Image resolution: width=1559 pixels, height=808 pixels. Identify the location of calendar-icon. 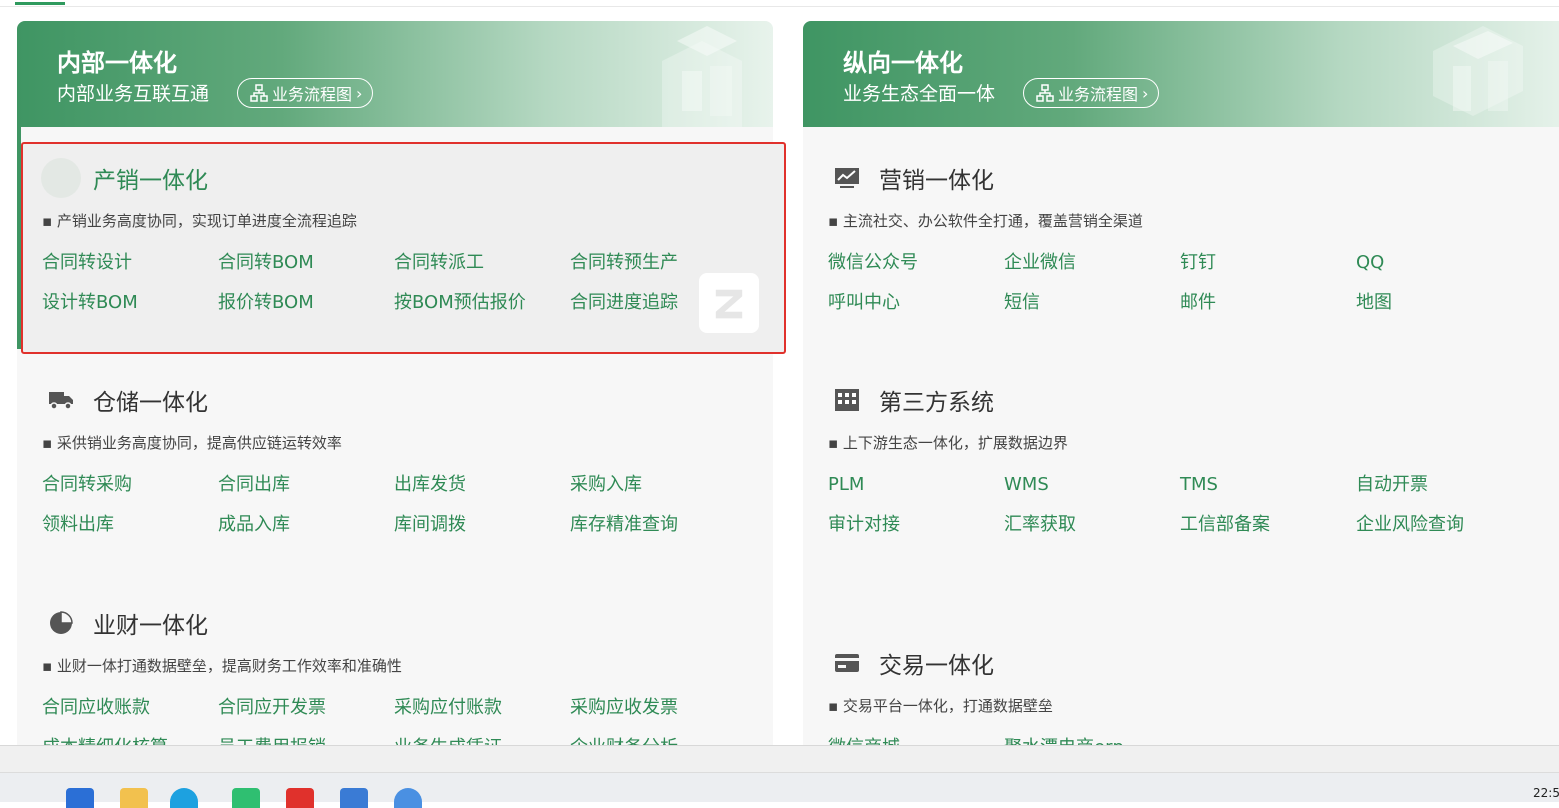
(80, 798).